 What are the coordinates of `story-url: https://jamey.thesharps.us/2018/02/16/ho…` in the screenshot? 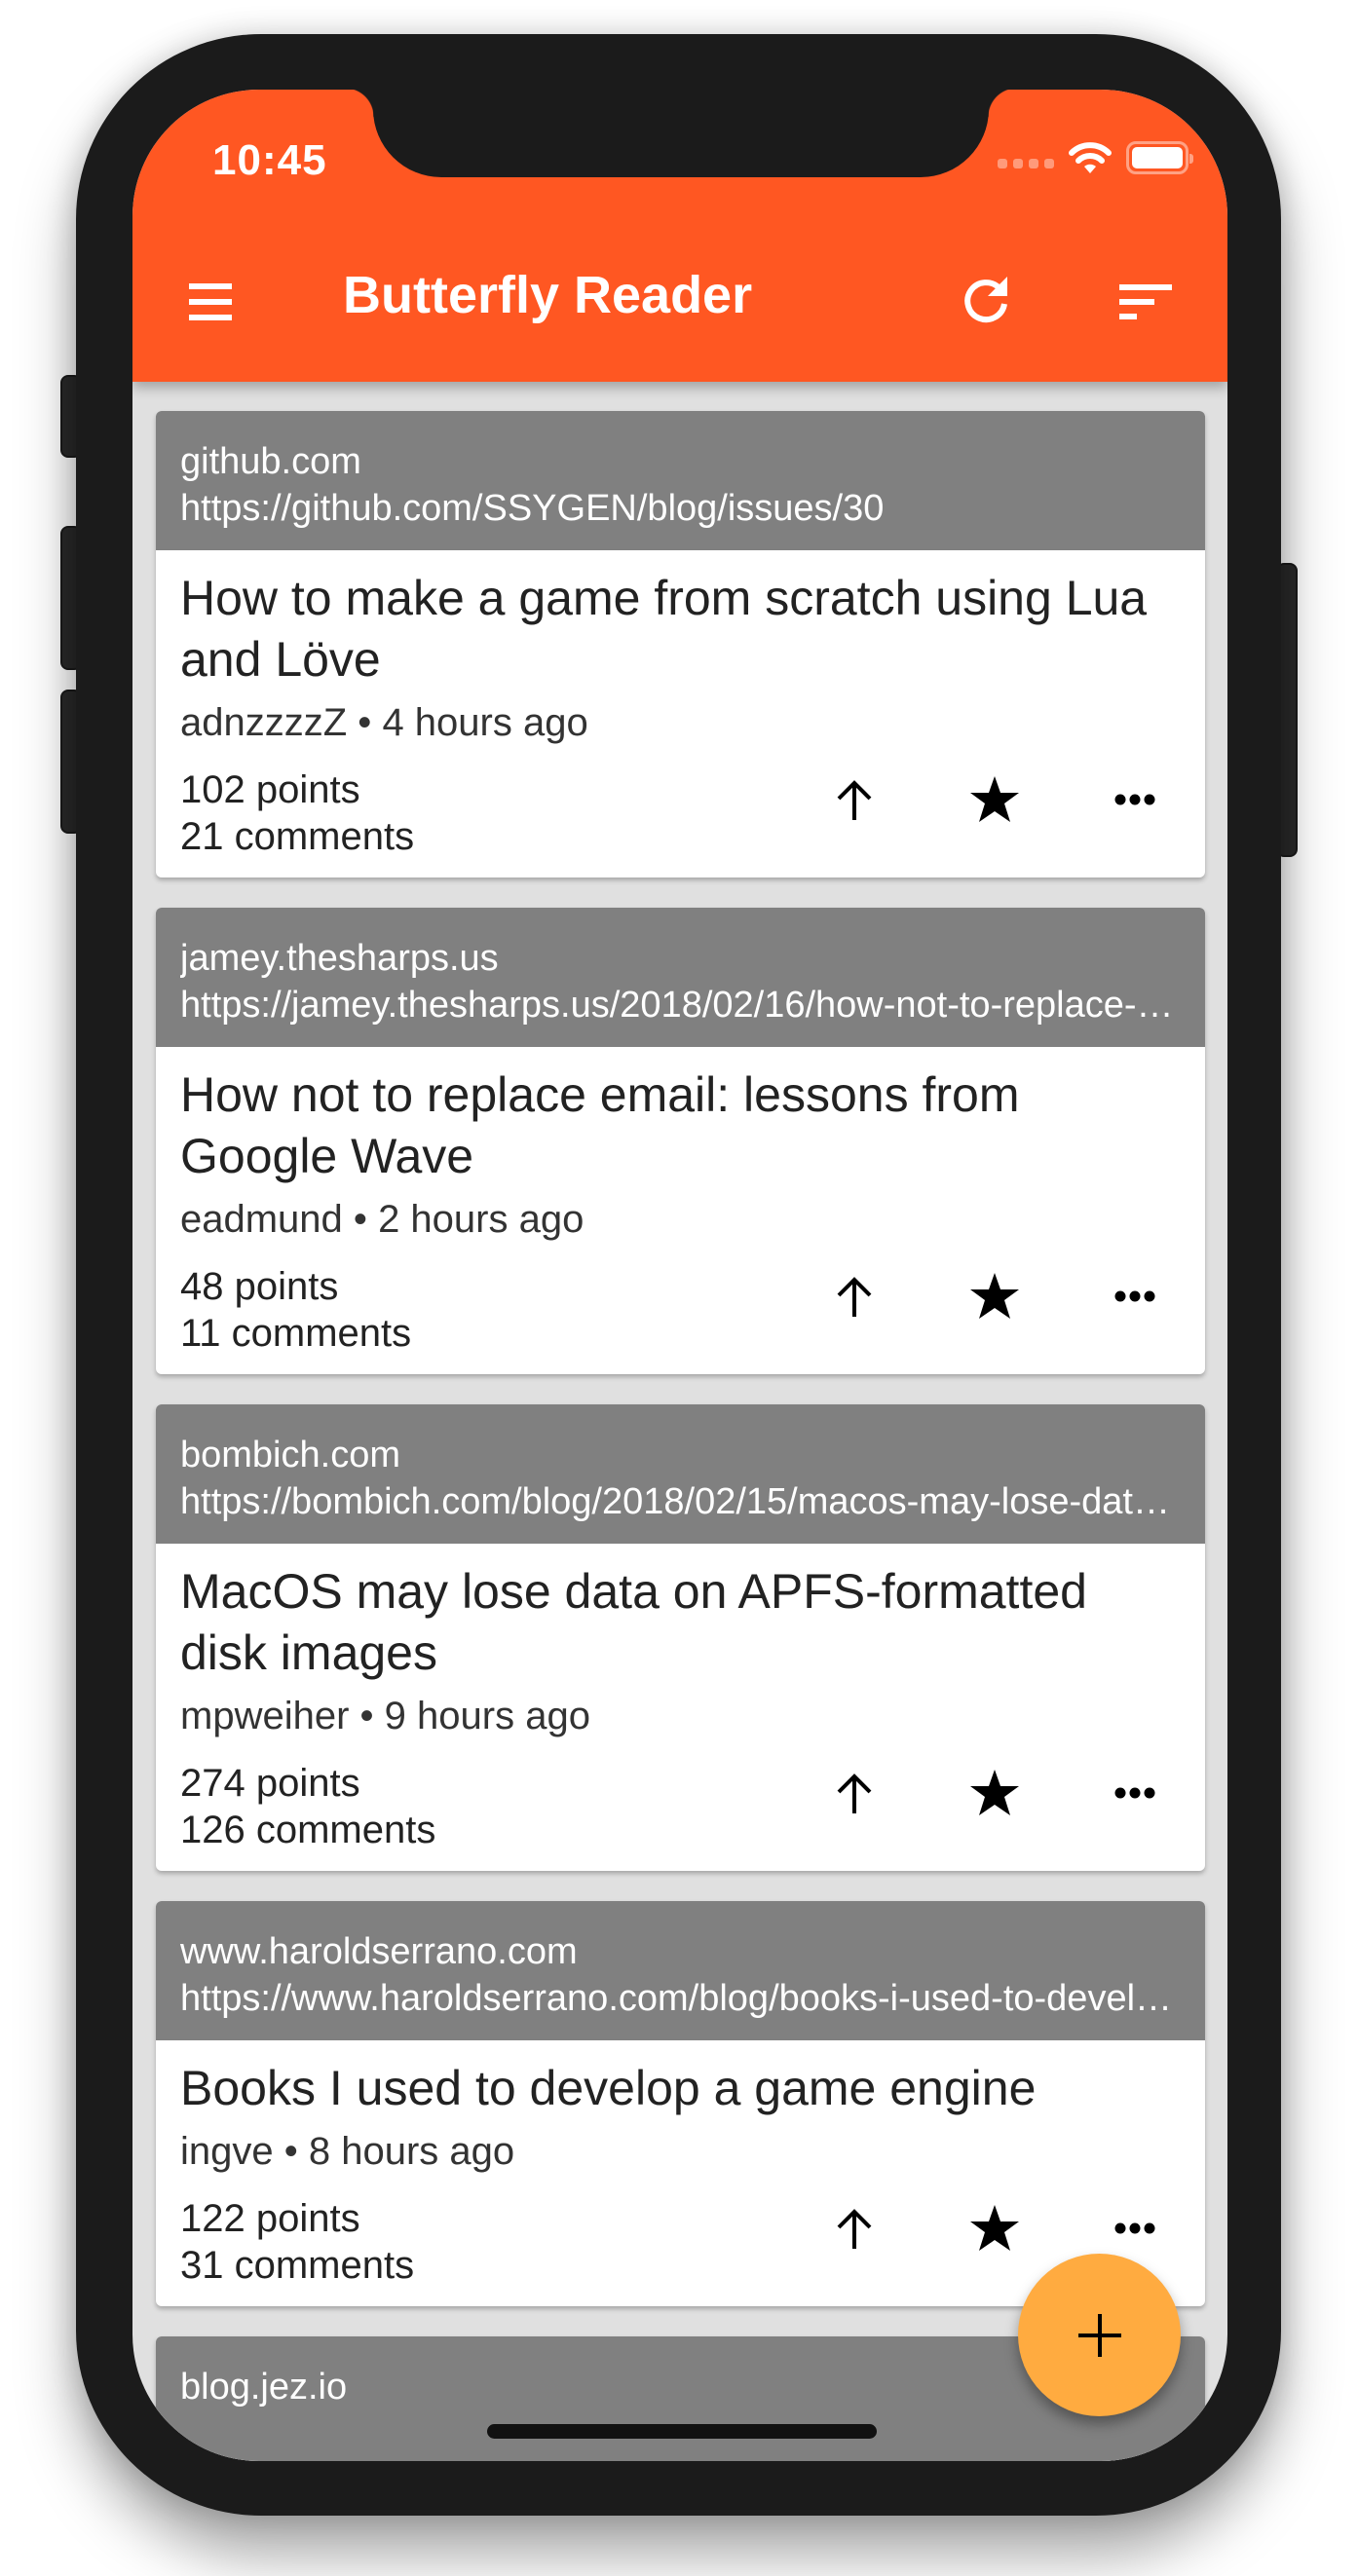 It's located at (680, 1005).